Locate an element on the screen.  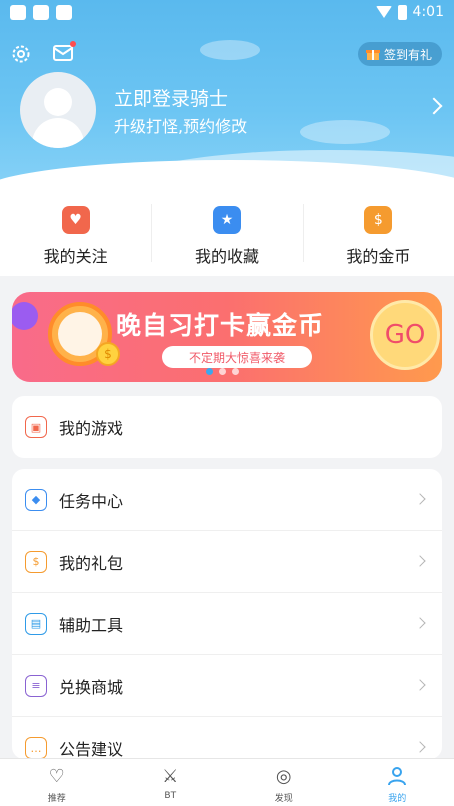
nav-tab-mine: 我的 is located at coordinates (397, 782).